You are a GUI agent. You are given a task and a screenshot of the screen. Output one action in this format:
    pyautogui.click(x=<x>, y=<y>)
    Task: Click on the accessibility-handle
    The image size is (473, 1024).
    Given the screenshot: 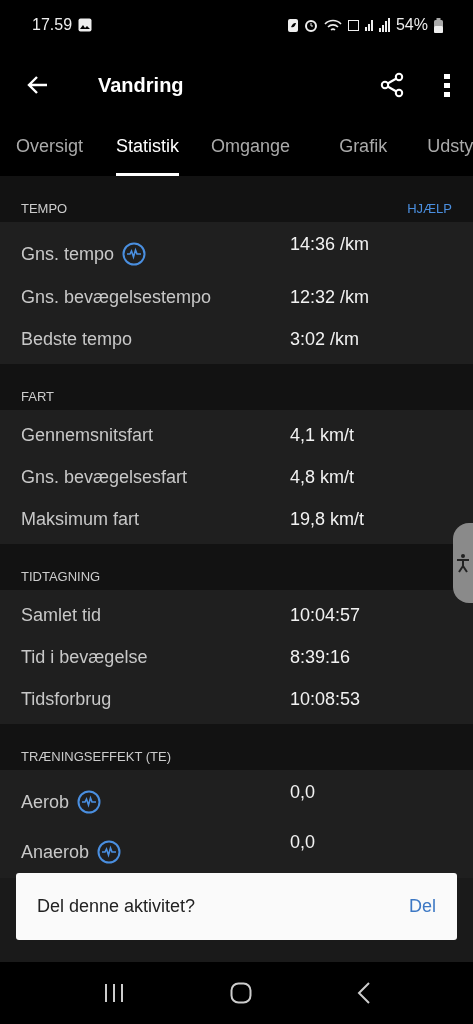 What is the action you would take?
    pyautogui.click(x=463, y=563)
    